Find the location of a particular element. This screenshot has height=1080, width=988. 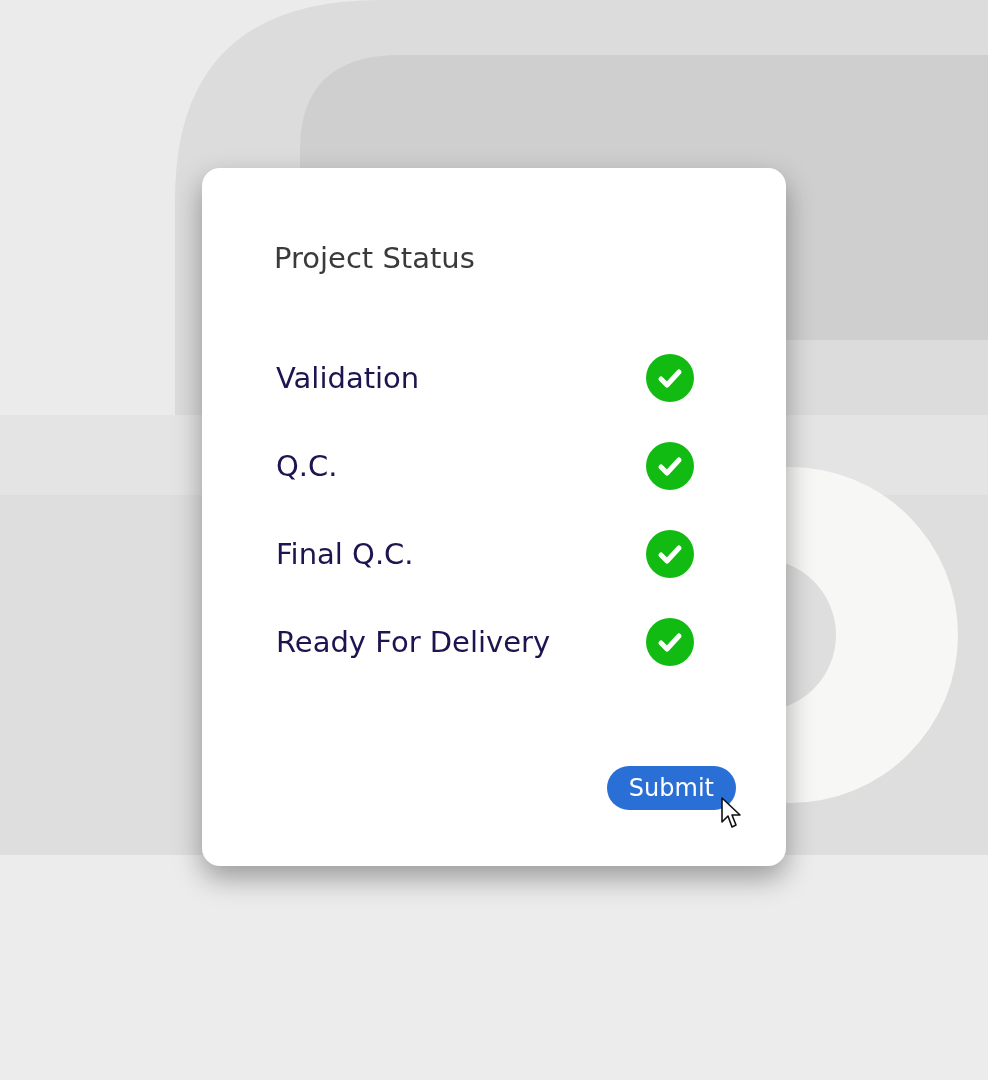

step-label: Final Q.C. is located at coordinates (345, 554).